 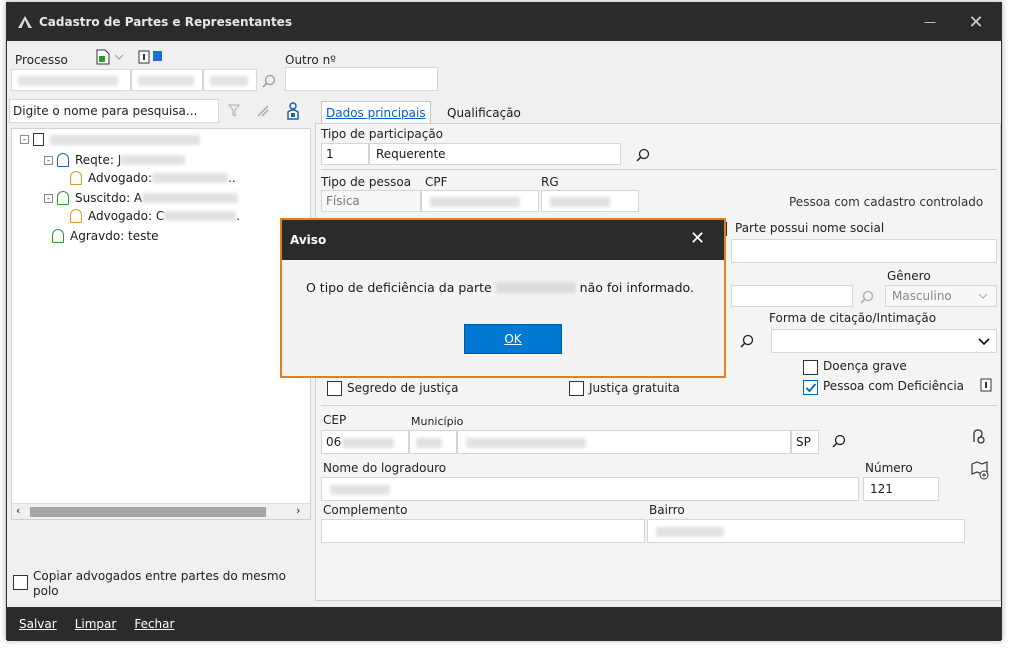 I want to click on justica-gratuita-checkbox, so click(x=576, y=390).